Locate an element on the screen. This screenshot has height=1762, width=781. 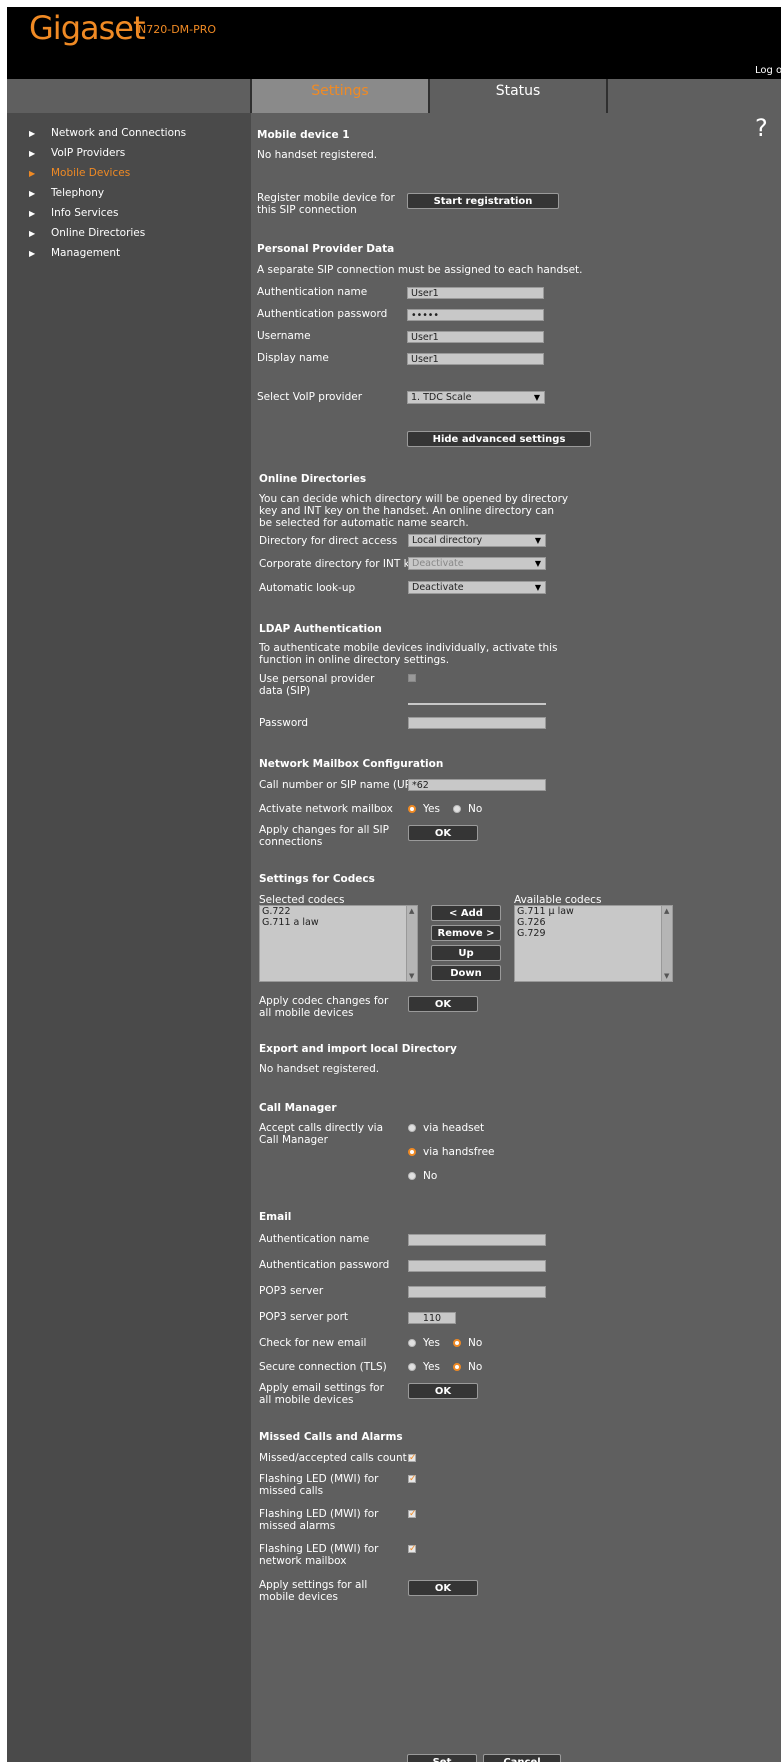
tab-divider is located at coordinates (607, 96).